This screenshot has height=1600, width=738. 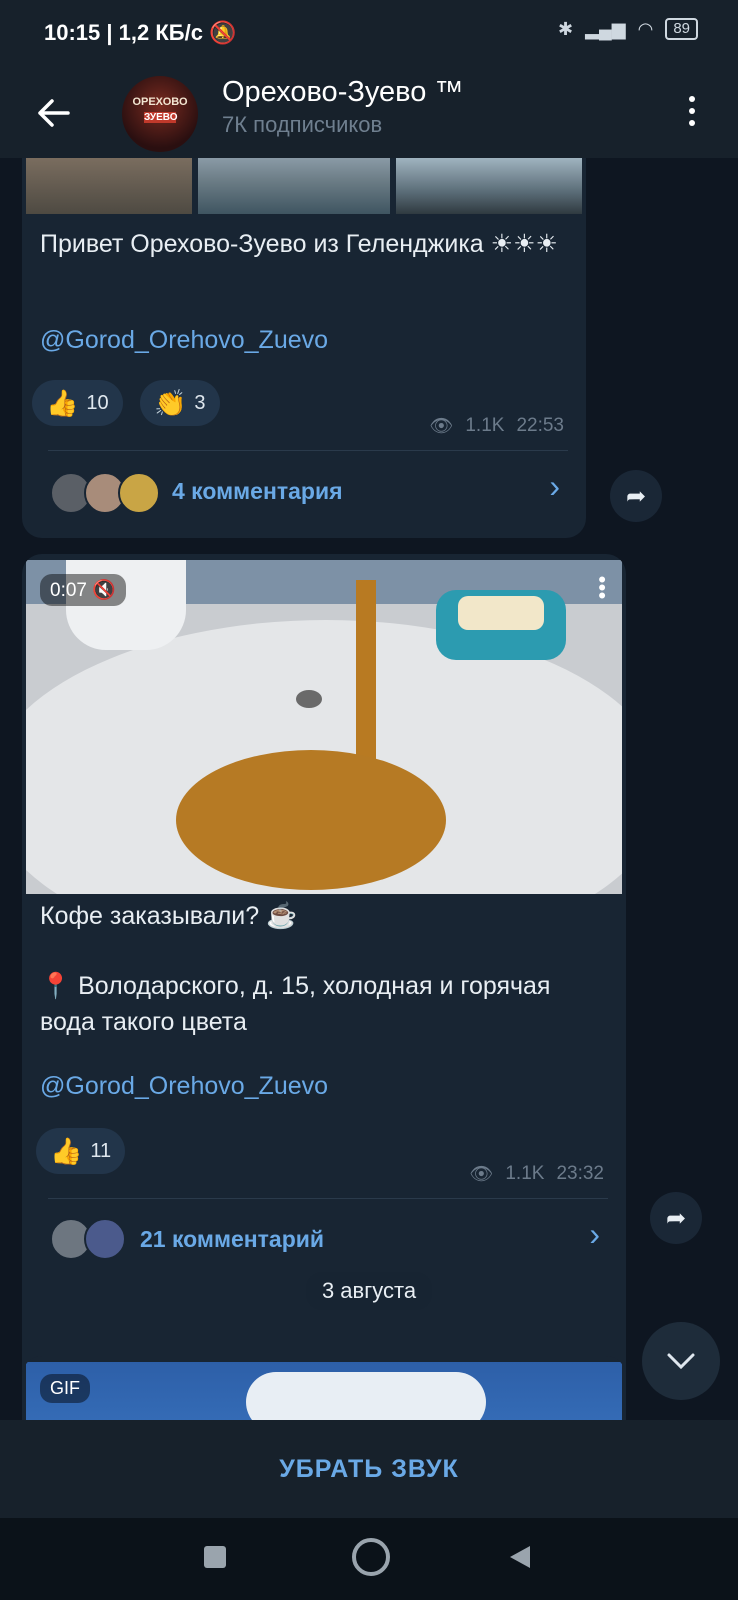 I want to click on video-more-icon: • • •, so click(x=602, y=588).